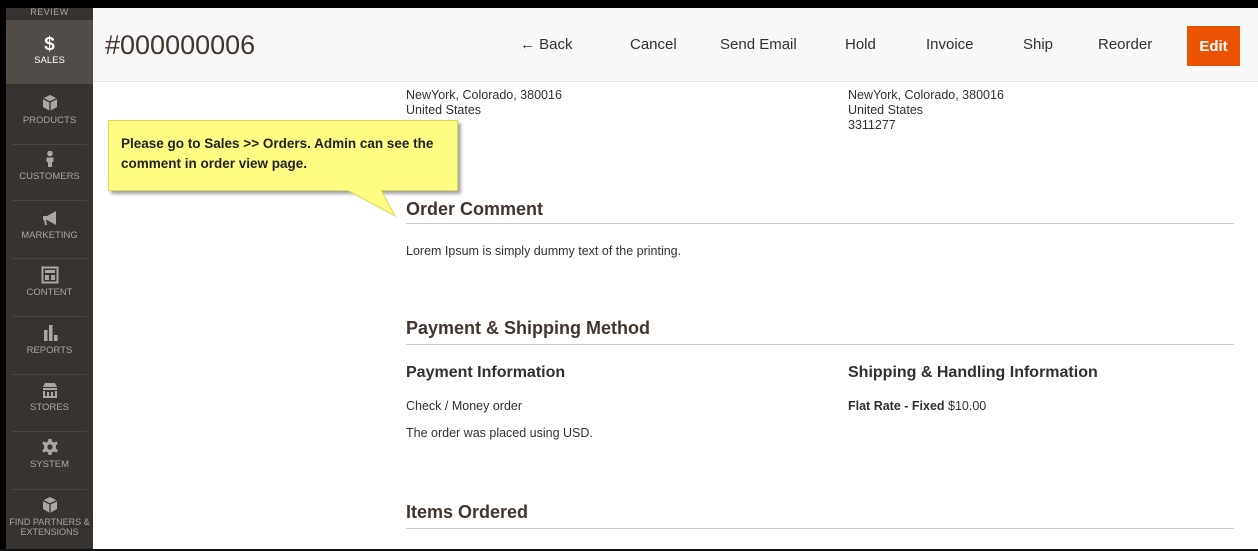 Image resolution: width=1258 pixels, height=551 pixels. I want to click on callout-tail, so click(371, 204).